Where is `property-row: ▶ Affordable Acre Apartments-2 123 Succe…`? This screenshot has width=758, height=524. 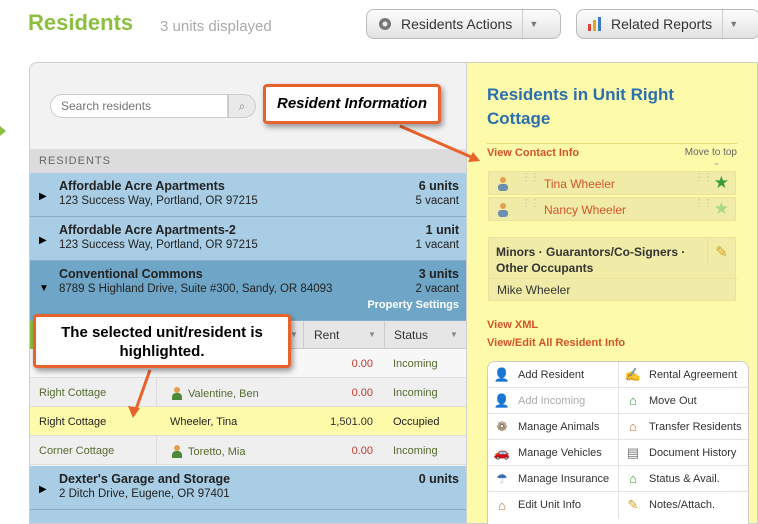 property-row: ▶ Affordable Acre Apartments-2 123 Succe… is located at coordinates (248, 239).